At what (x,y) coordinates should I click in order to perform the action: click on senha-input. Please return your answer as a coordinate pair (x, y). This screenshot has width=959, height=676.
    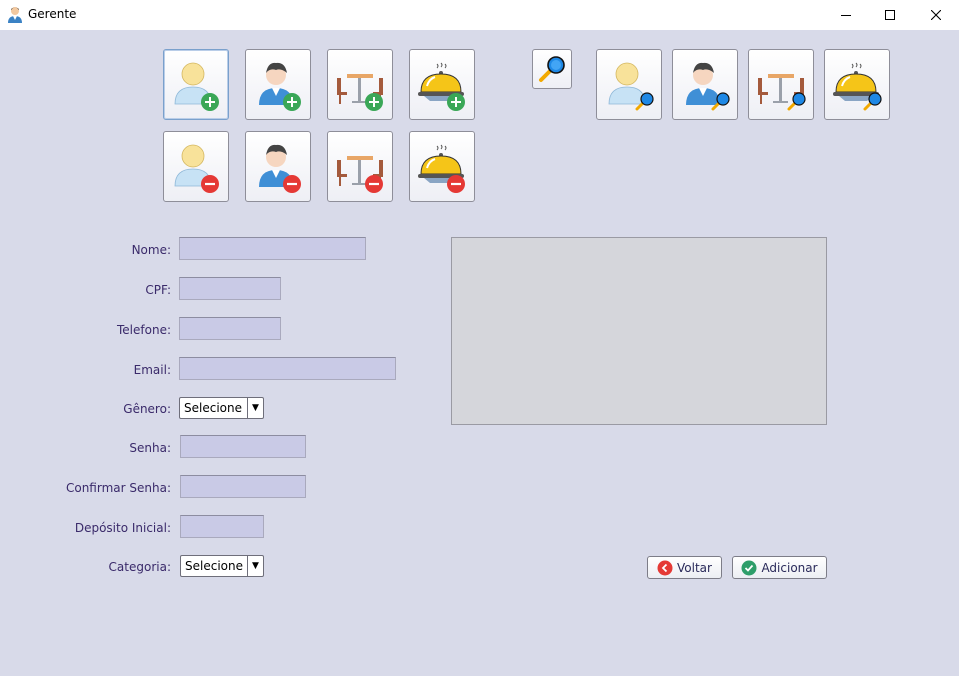
    Looking at the image, I should click on (243, 446).